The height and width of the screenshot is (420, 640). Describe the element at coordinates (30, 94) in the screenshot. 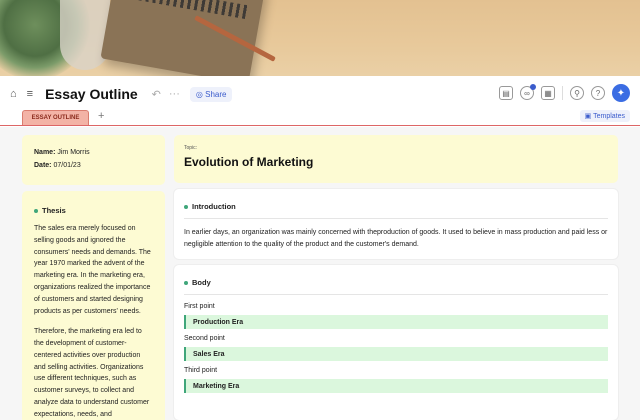

I see `menu-icon: ≡` at that location.